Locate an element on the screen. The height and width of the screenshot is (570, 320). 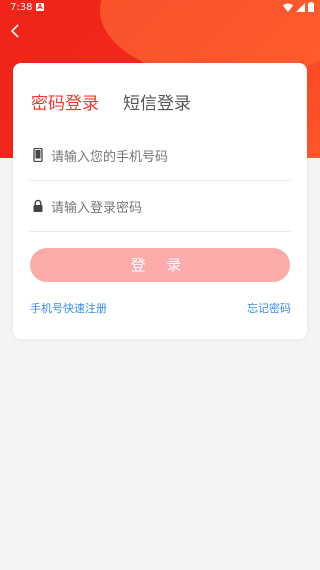
forgot-password-link: 忘记密码 is located at coordinates (269, 308).